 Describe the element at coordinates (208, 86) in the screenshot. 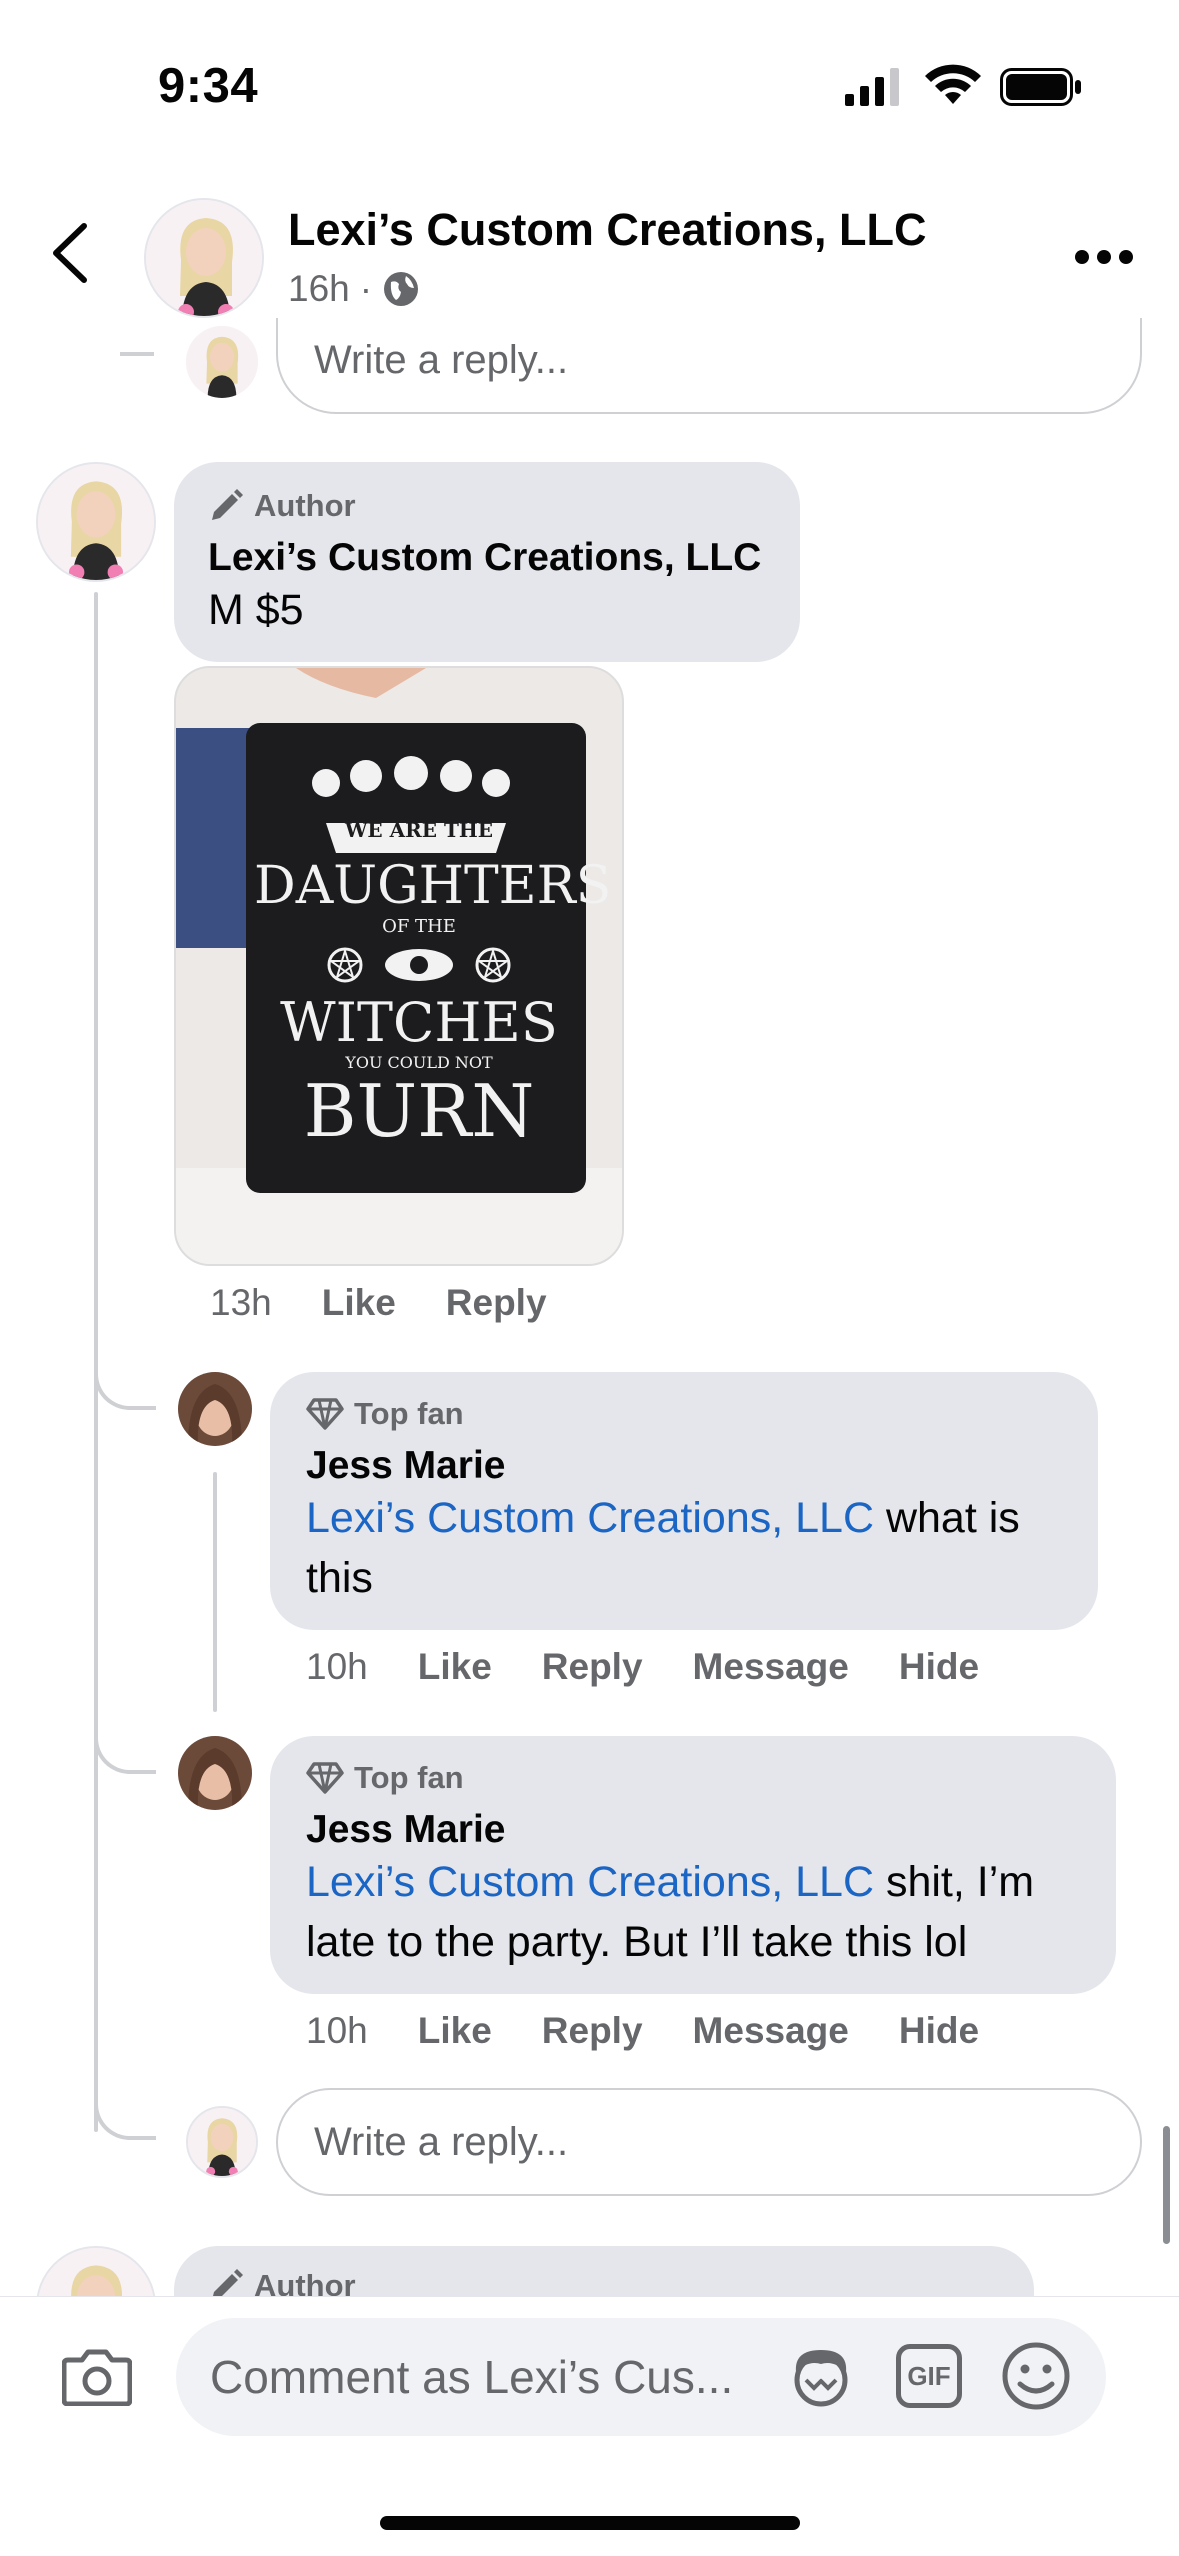

I see `status-time: 9:34` at that location.